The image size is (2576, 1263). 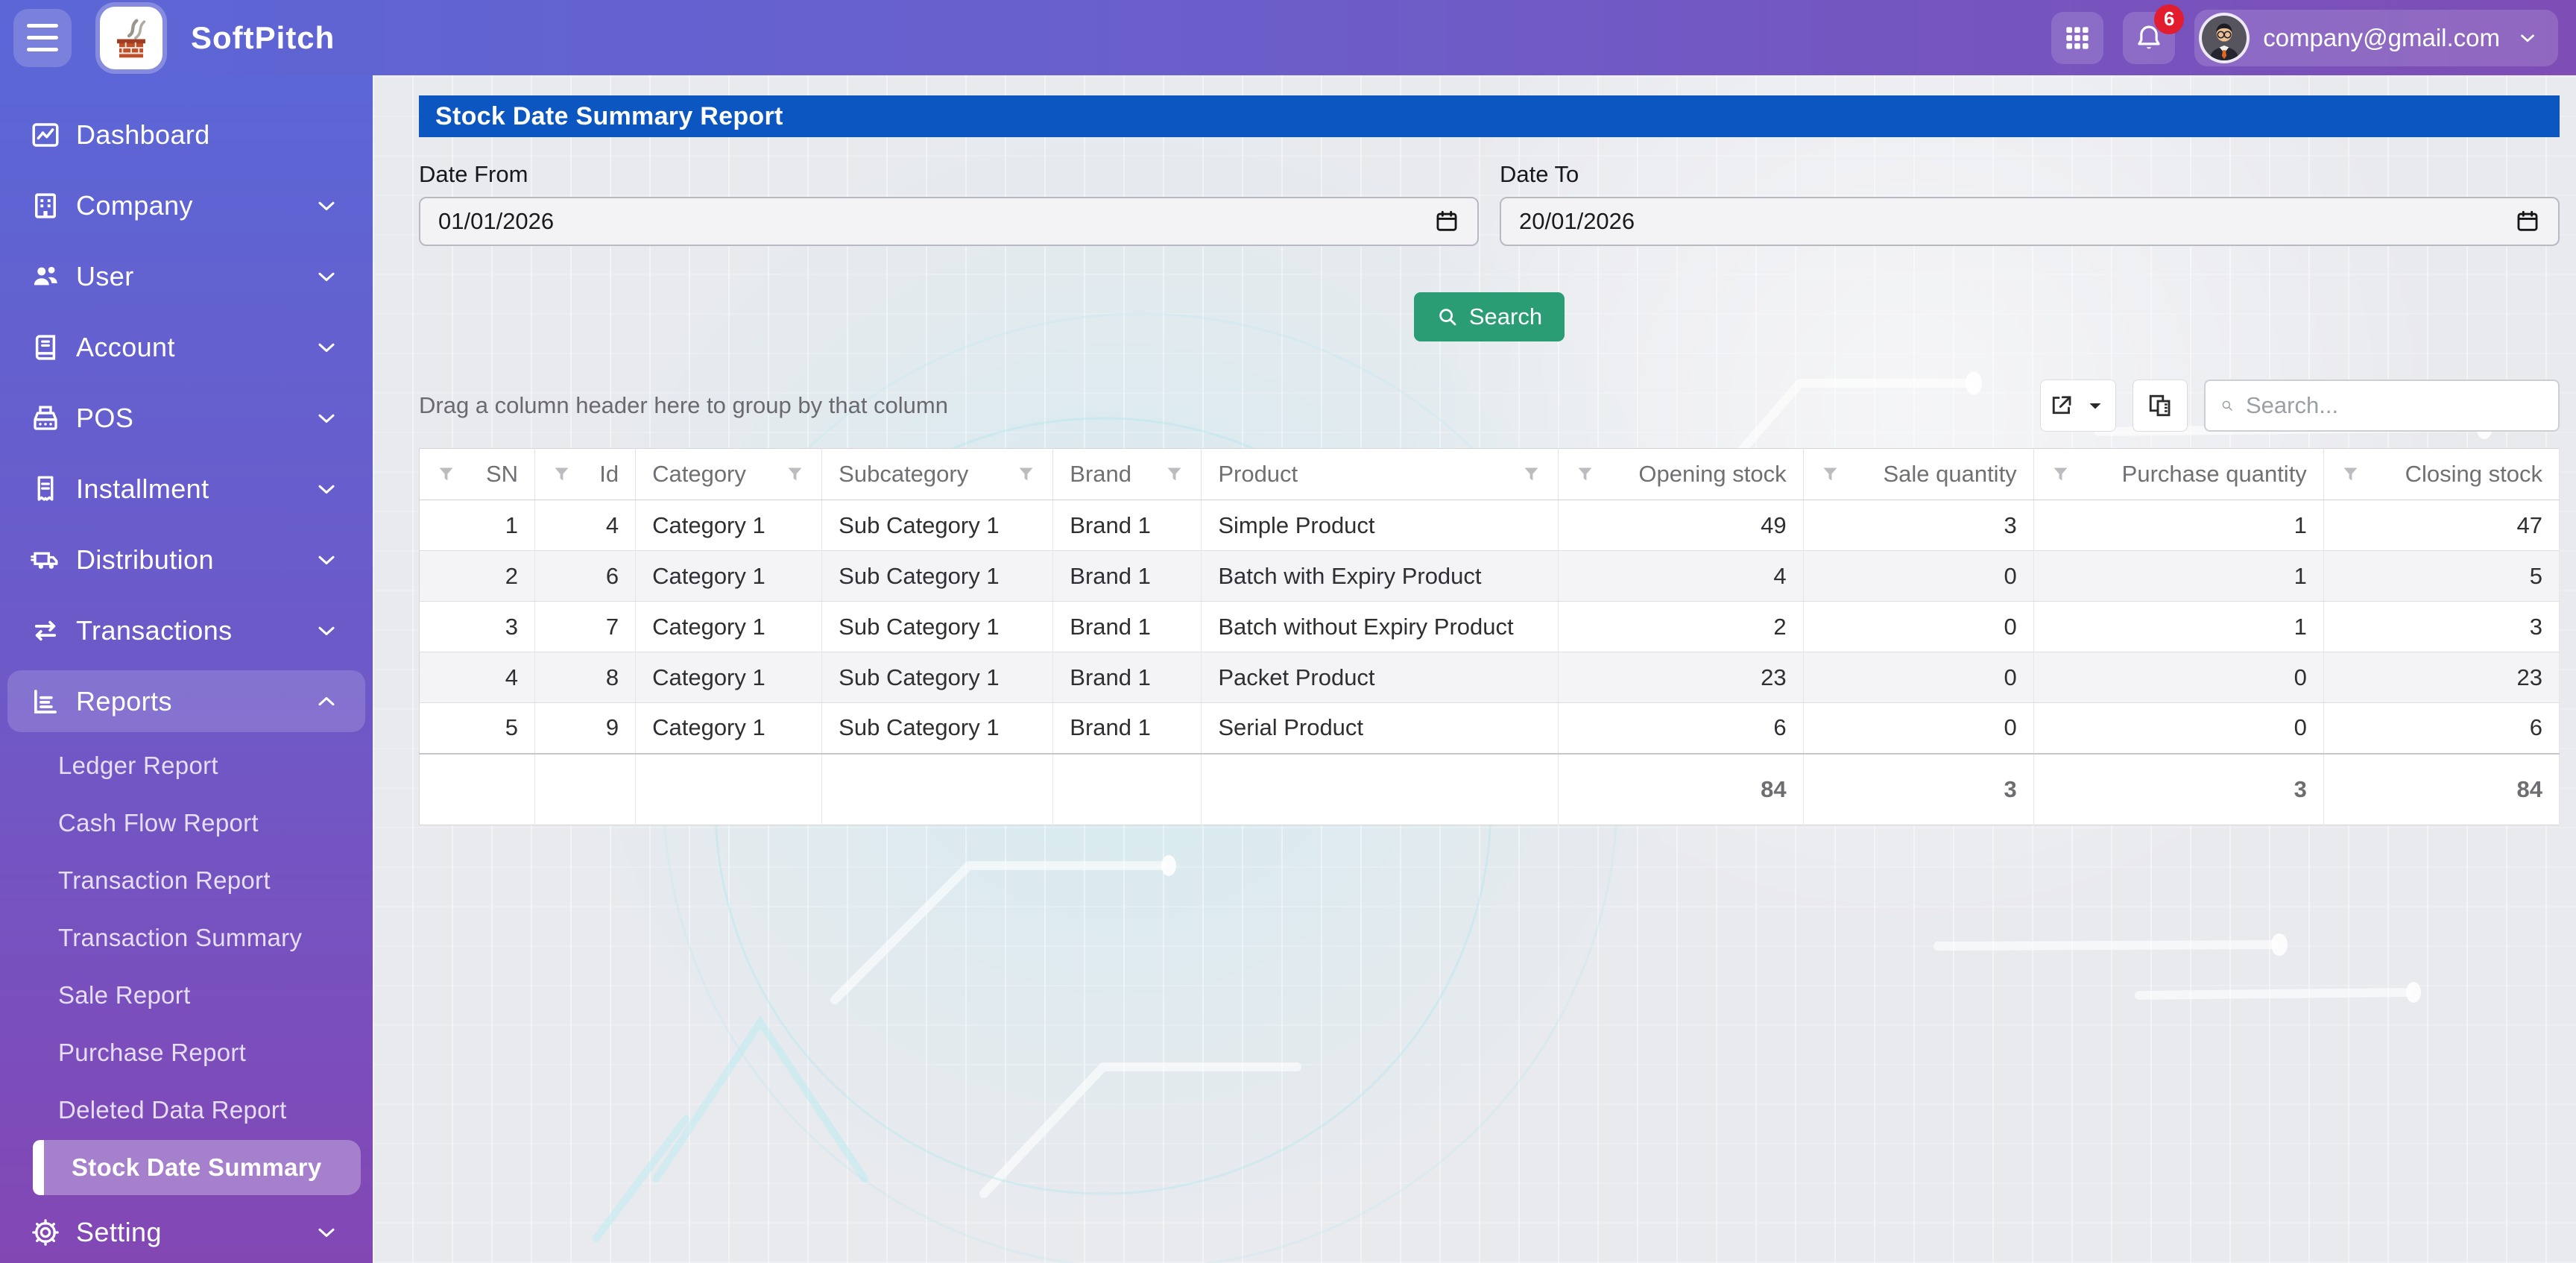 I want to click on sidebar-subitem-transaction-report: Transaction Report, so click(x=187, y=880).